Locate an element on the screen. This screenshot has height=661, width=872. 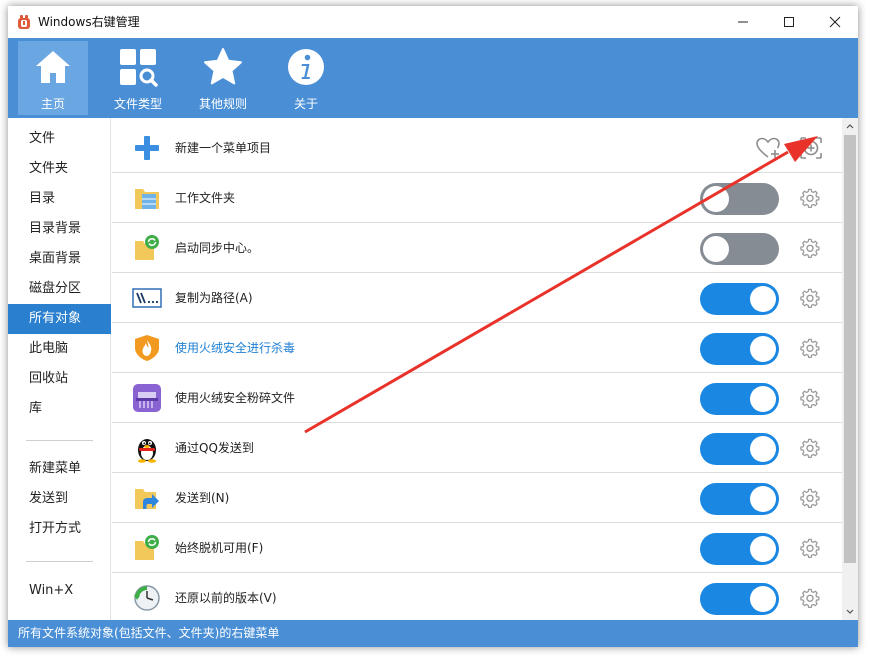
menu-item-row: 通过QQ发送到 is located at coordinates (477, 448).